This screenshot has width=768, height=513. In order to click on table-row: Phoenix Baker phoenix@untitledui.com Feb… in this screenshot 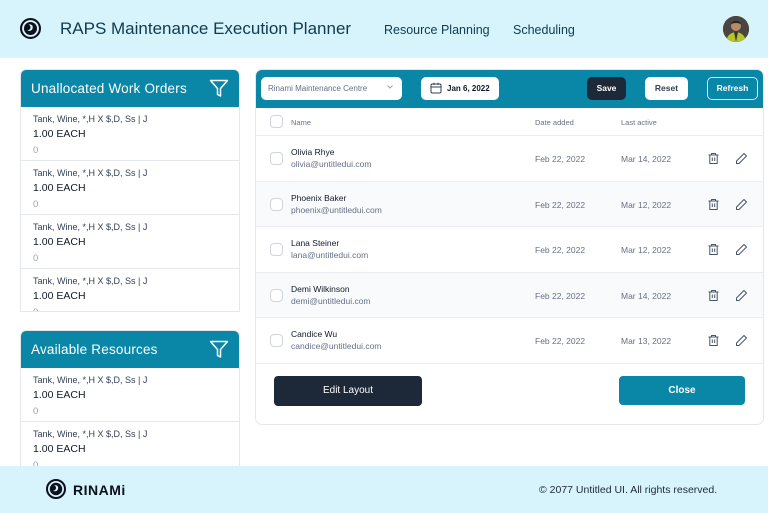, I will do `click(509, 204)`.